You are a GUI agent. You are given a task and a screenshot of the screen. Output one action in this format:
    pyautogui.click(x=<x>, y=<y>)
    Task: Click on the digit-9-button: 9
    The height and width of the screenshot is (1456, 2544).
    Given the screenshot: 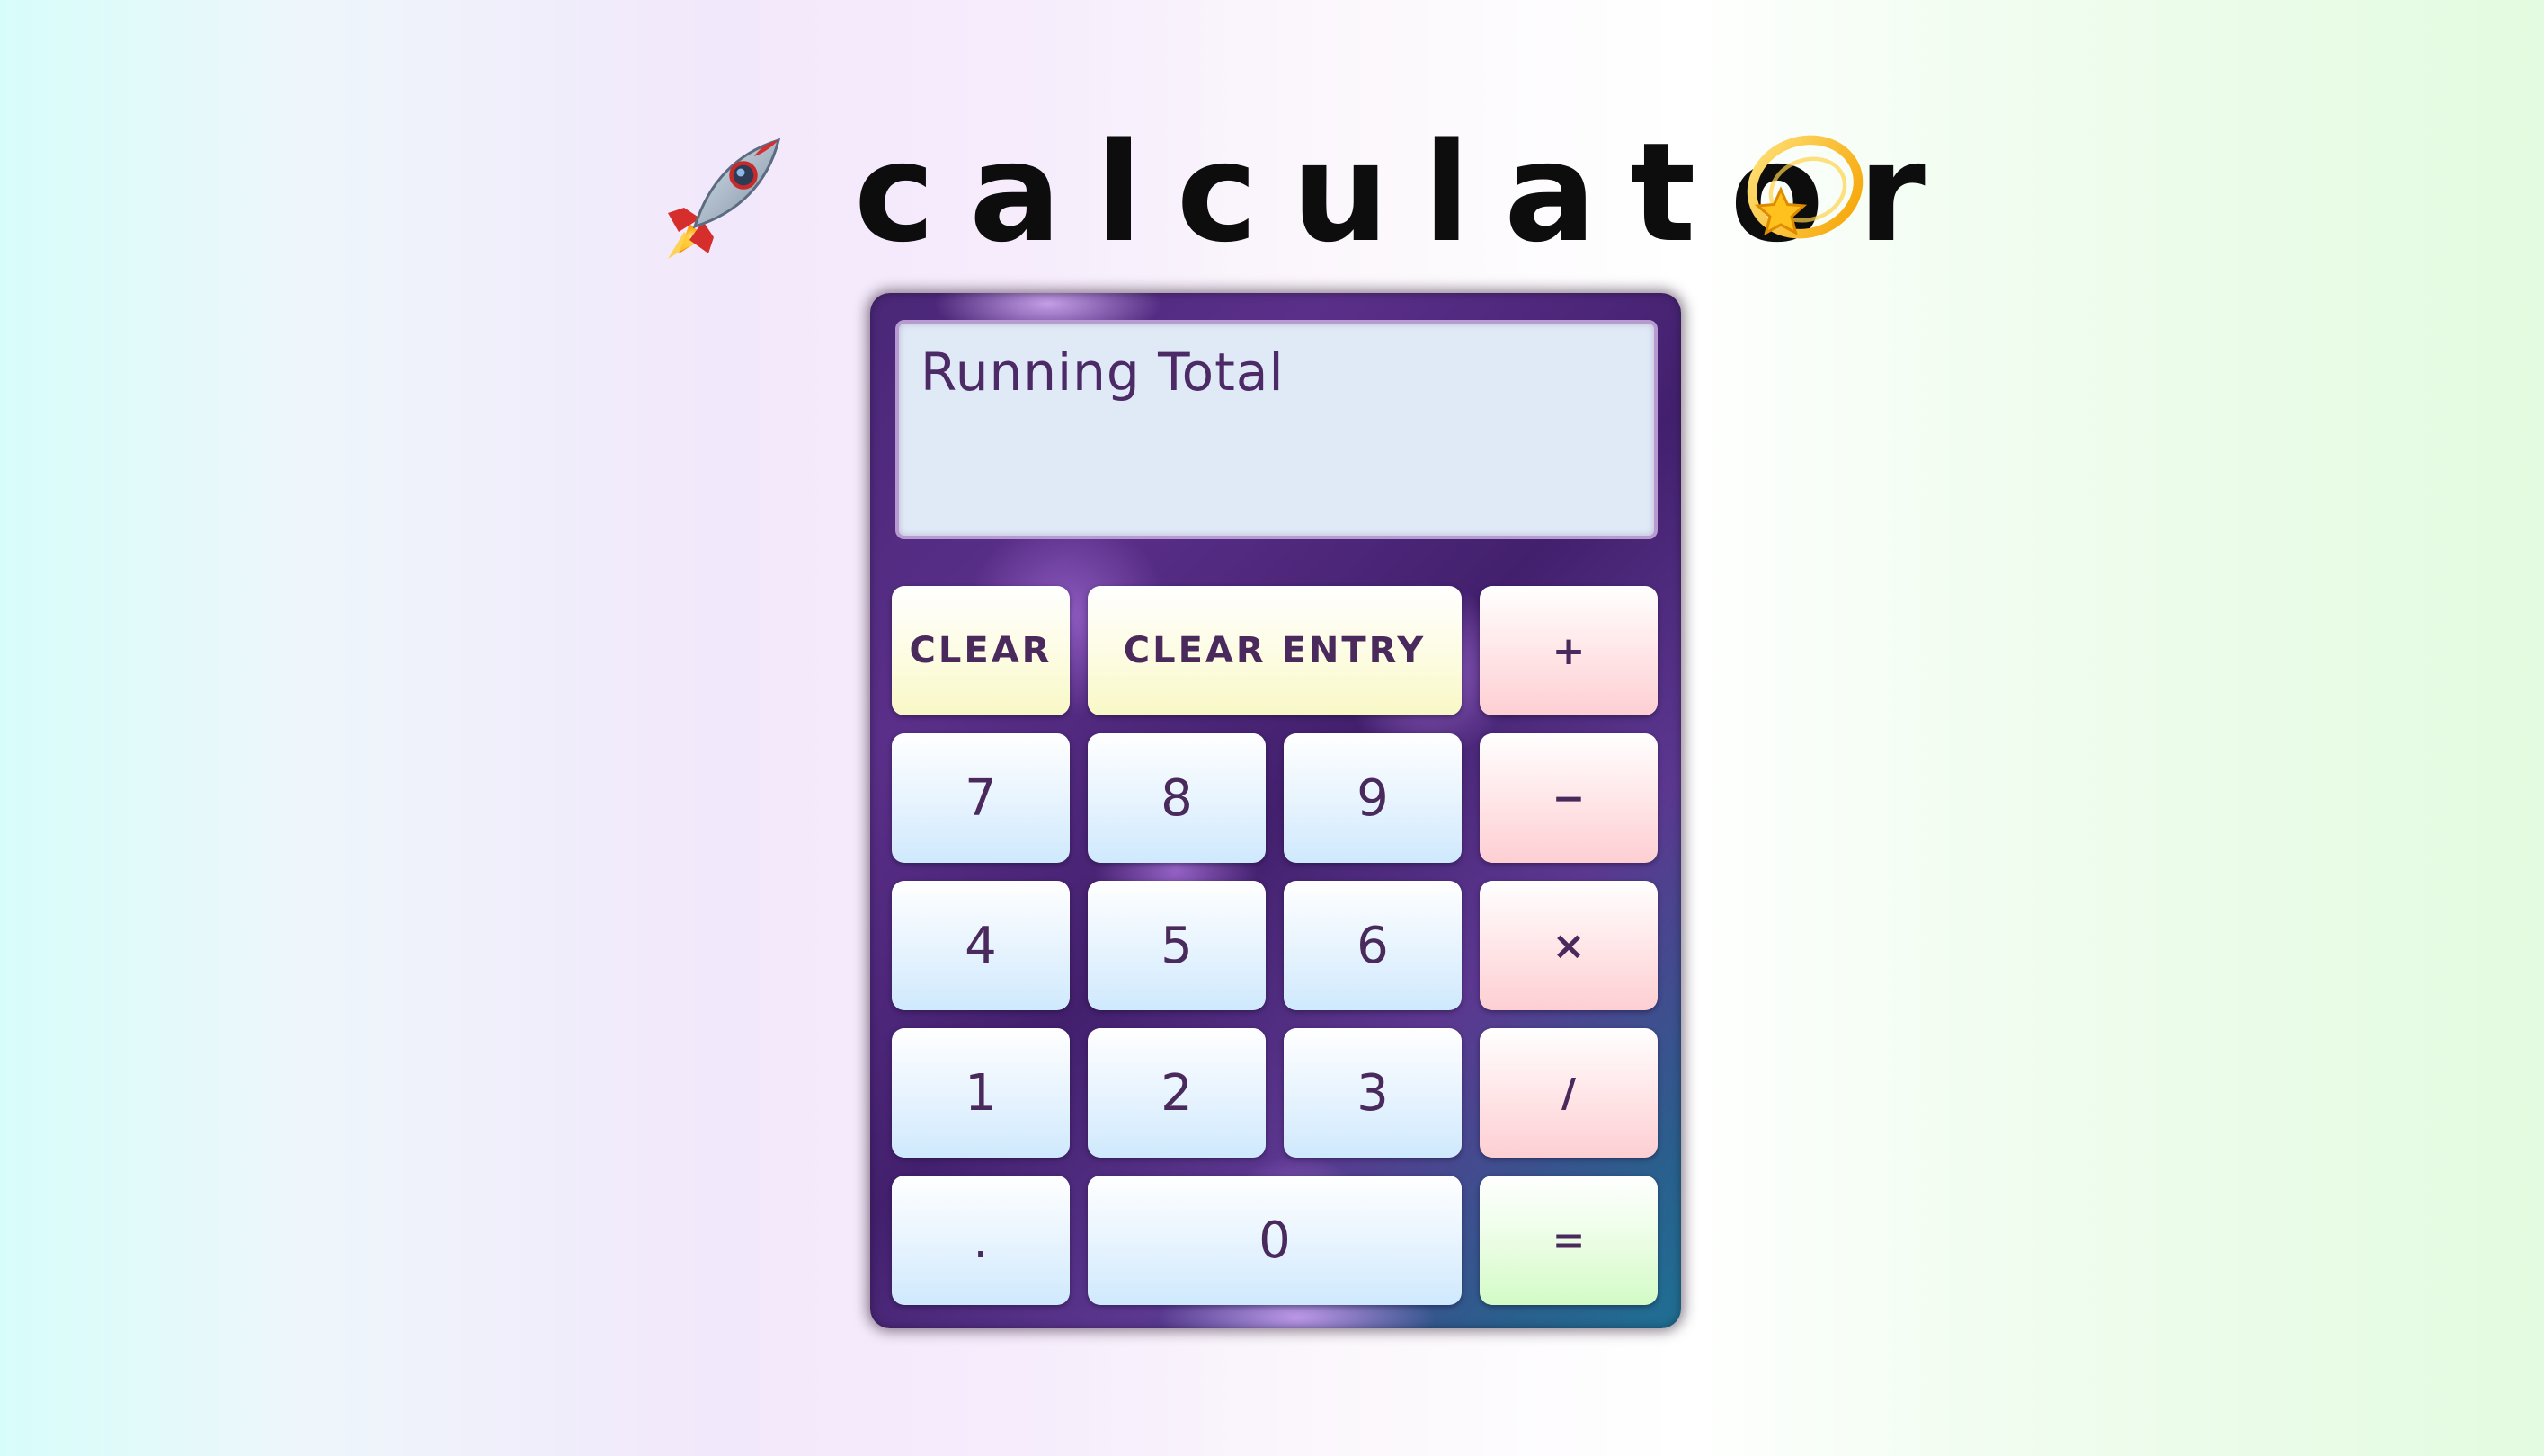 What is the action you would take?
    pyautogui.click(x=1373, y=798)
    